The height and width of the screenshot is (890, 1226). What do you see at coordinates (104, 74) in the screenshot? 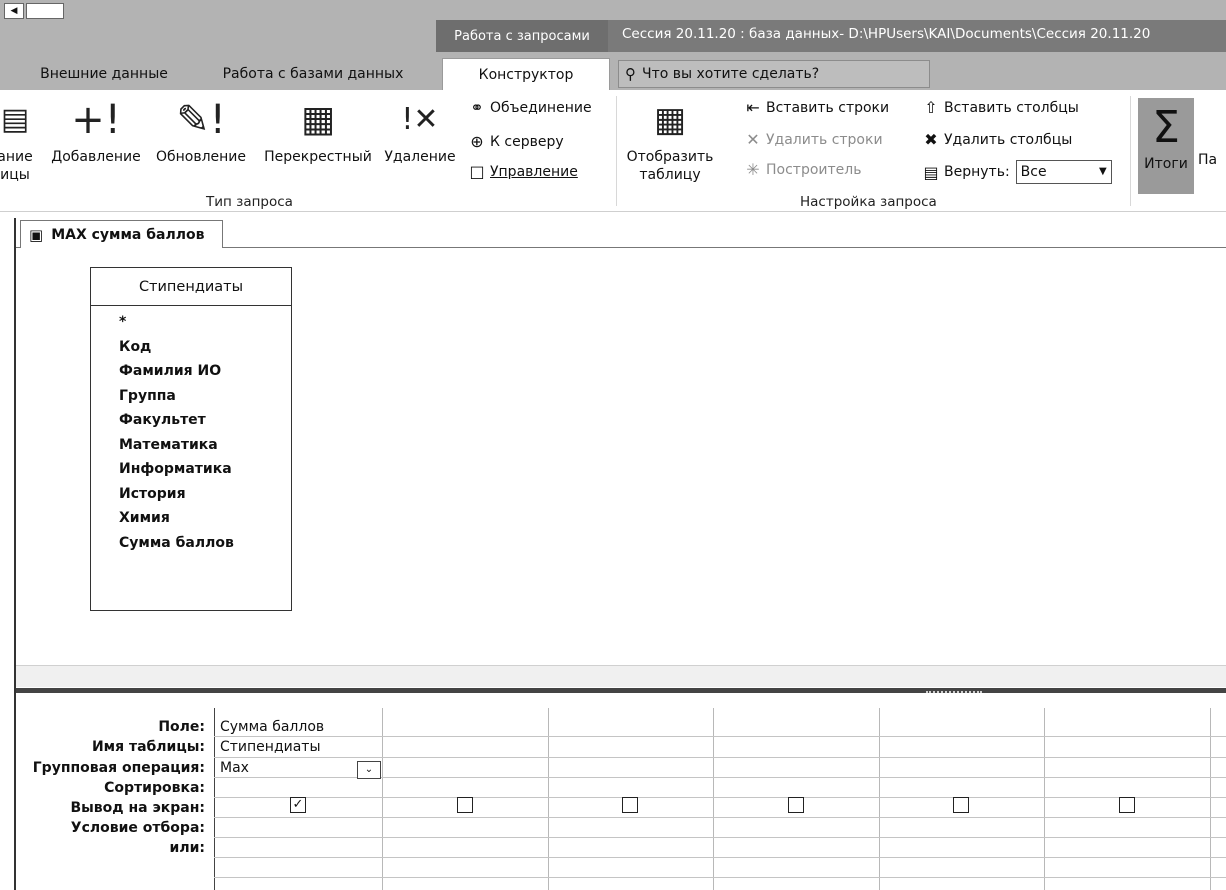
I see `tab-external-data: Внешние данные` at bounding box center [104, 74].